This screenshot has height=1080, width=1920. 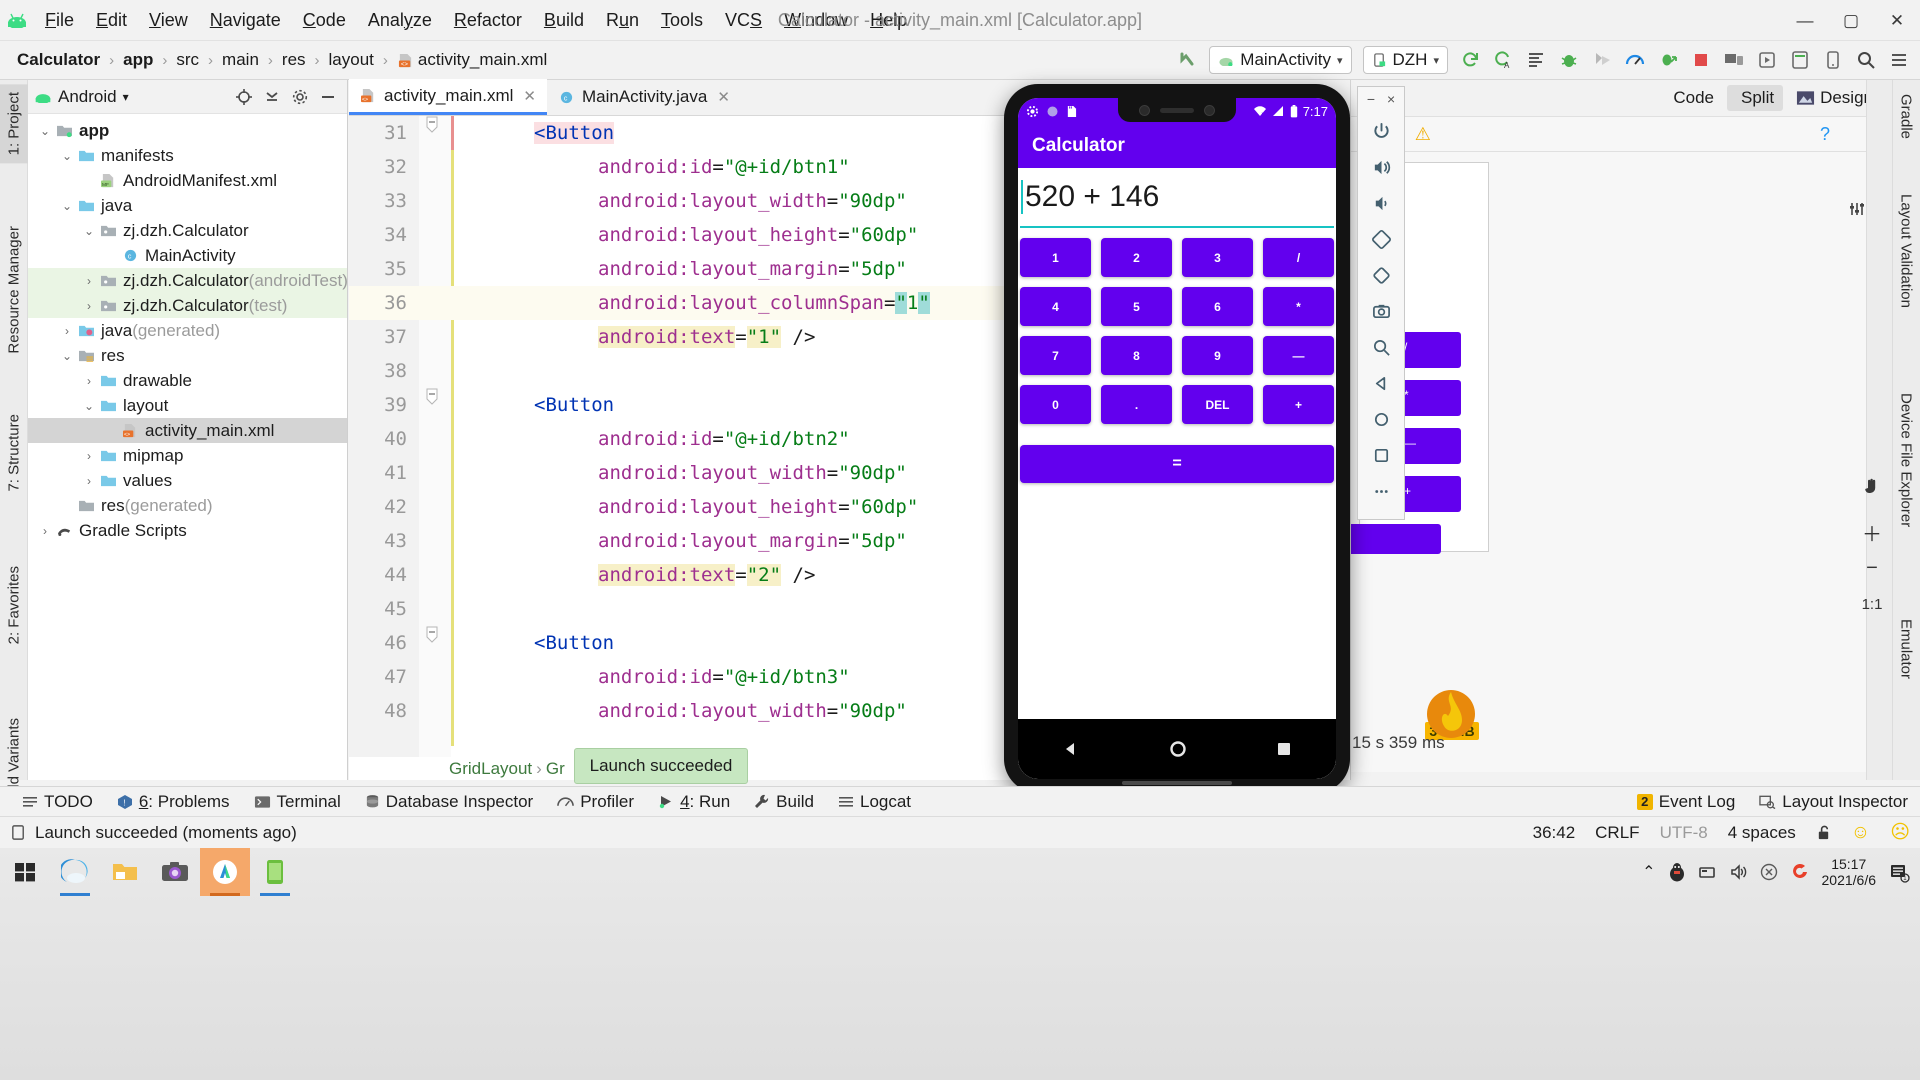 I want to click on mode-split: Split, so click(x=1755, y=98).